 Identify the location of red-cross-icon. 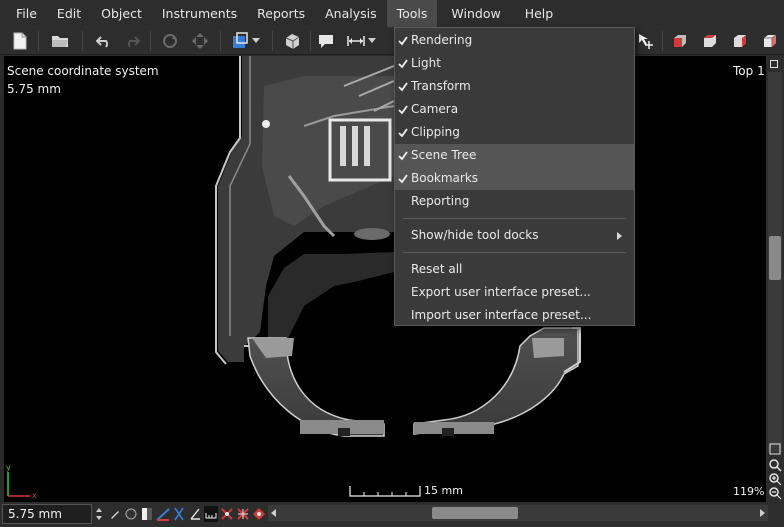
(227, 514).